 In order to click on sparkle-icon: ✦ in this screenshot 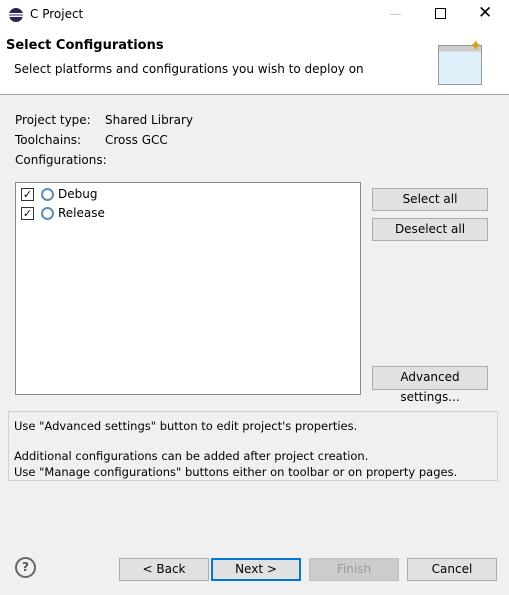, I will do `click(476, 45)`.